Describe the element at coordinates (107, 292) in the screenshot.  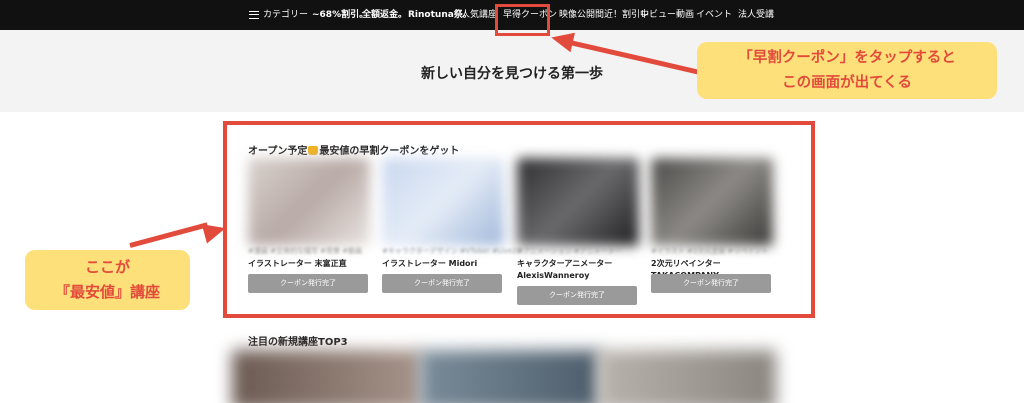
I see `callout-left-line2: 『最安値』講座` at that location.